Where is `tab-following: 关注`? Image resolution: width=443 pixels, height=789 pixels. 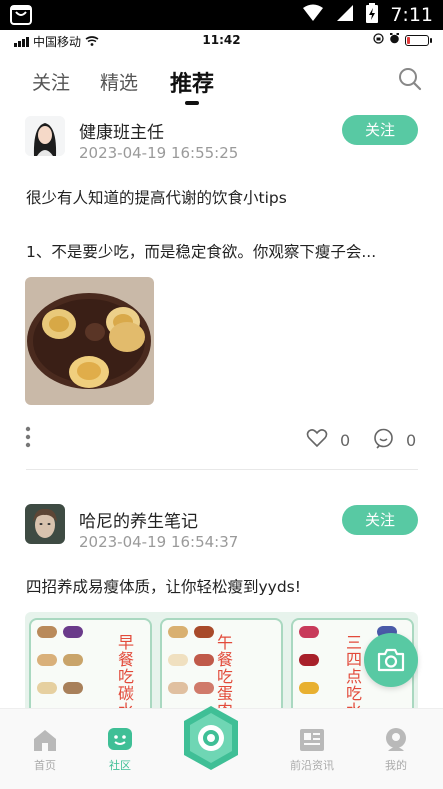 tab-following: 关注 is located at coordinates (51, 81).